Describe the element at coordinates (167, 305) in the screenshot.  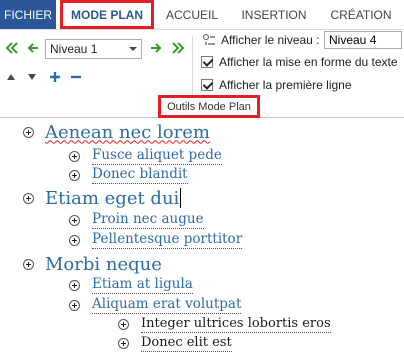
I see `outline-subheading-text: Aliquam erat volutpat` at that location.